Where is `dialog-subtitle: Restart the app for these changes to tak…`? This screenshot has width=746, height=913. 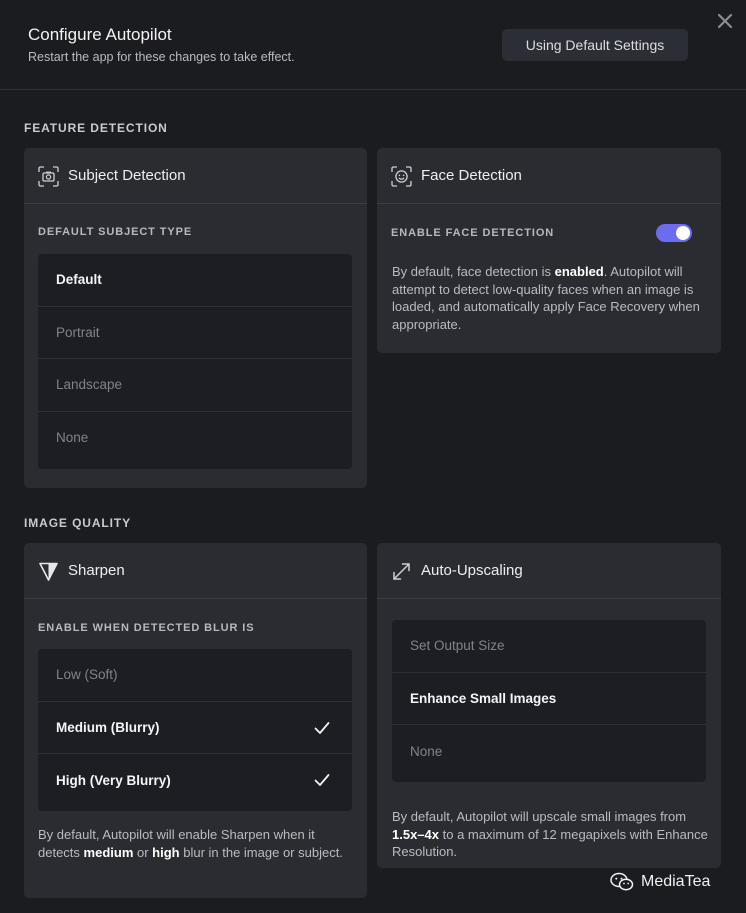
dialog-subtitle: Restart the app for these changes to tak… is located at coordinates (161, 57).